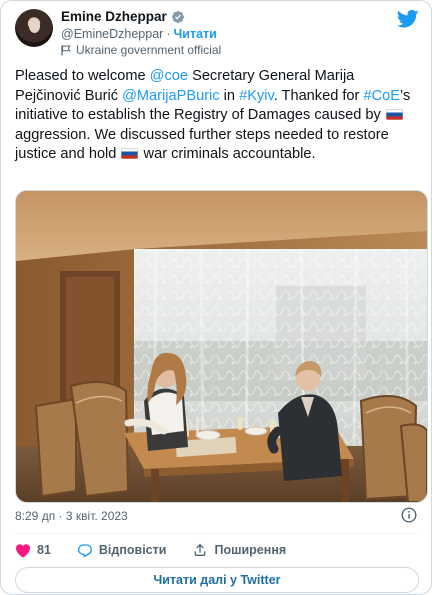 The width and height of the screenshot is (432, 595). I want to click on read-more-button: Читати далі у Twitter, so click(217, 580).